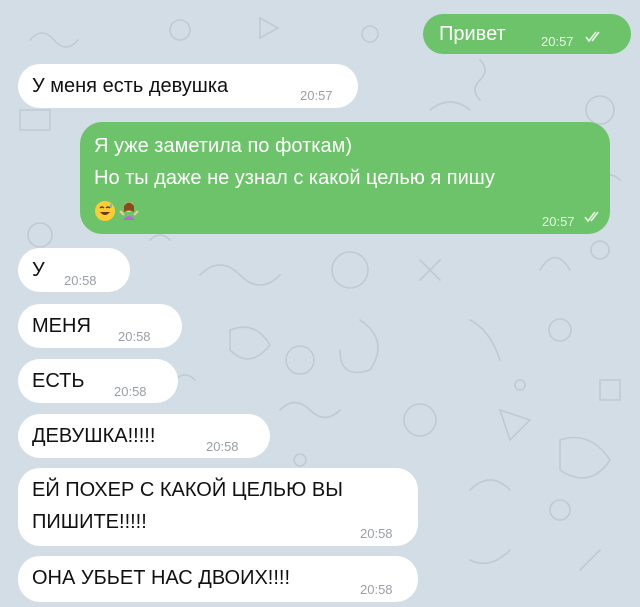 The height and width of the screenshot is (607, 640). I want to click on message-bubble-incoming: ДЕВУШКА!!!!! 20:58, so click(144, 436).